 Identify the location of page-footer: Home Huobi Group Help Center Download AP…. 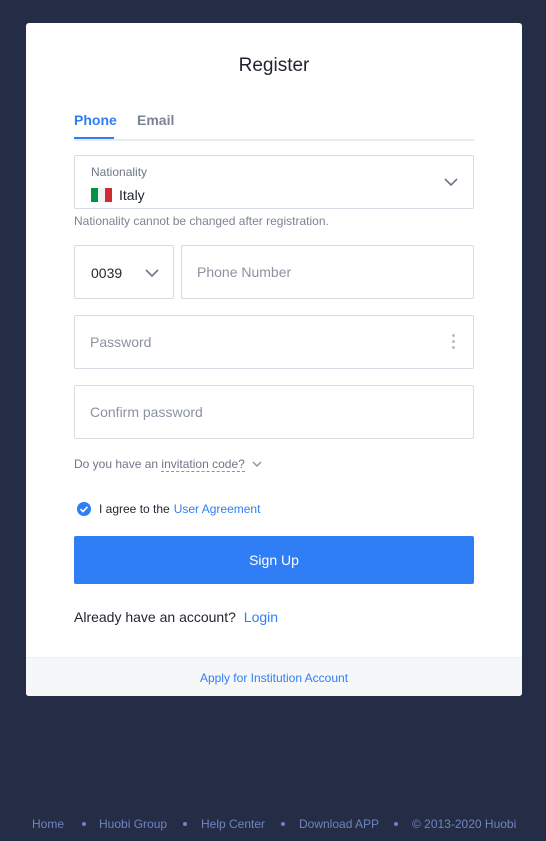
(273, 824).